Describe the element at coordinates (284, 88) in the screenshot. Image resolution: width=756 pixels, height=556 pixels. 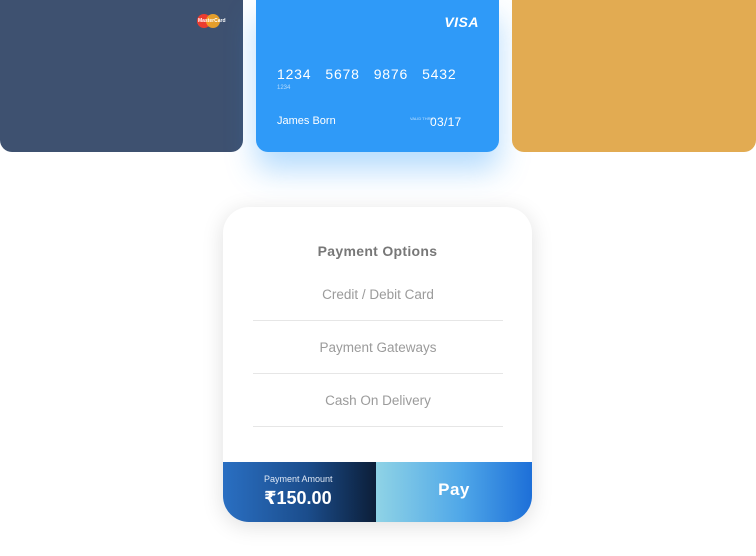
I see `card-number-sub: 1234` at that location.